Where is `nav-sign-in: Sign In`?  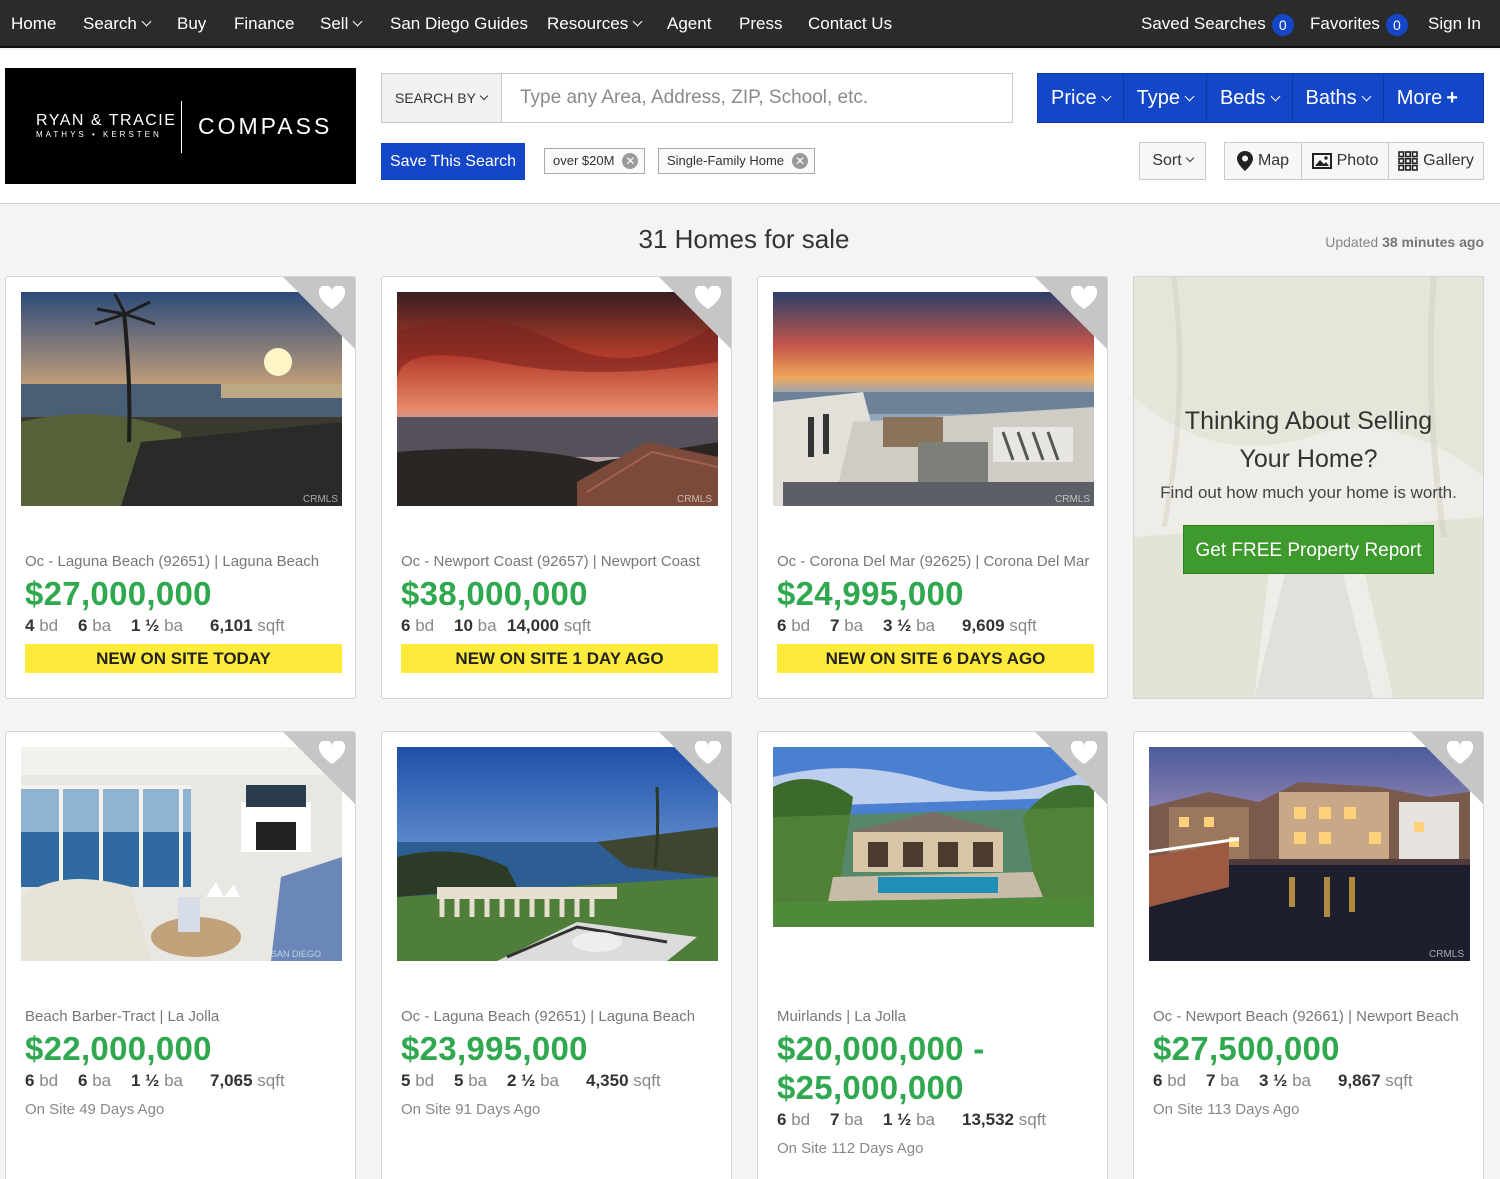 nav-sign-in: Sign In is located at coordinates (1454, 24).